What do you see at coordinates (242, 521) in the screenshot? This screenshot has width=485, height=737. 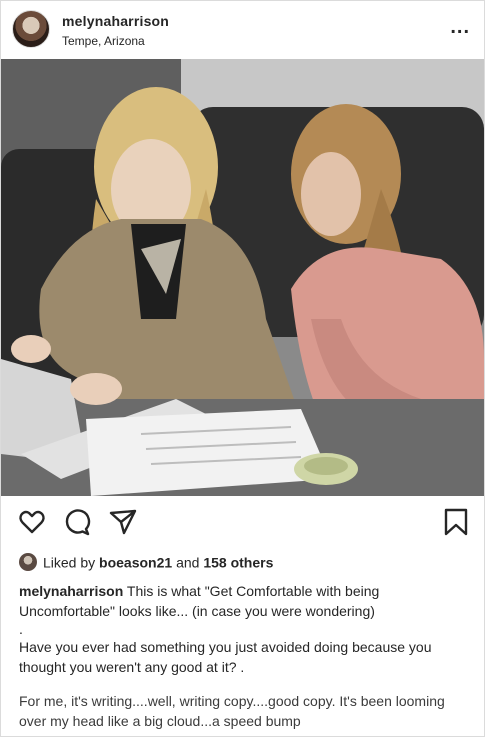 I see `post-actions` at bounding box center [242, 521].